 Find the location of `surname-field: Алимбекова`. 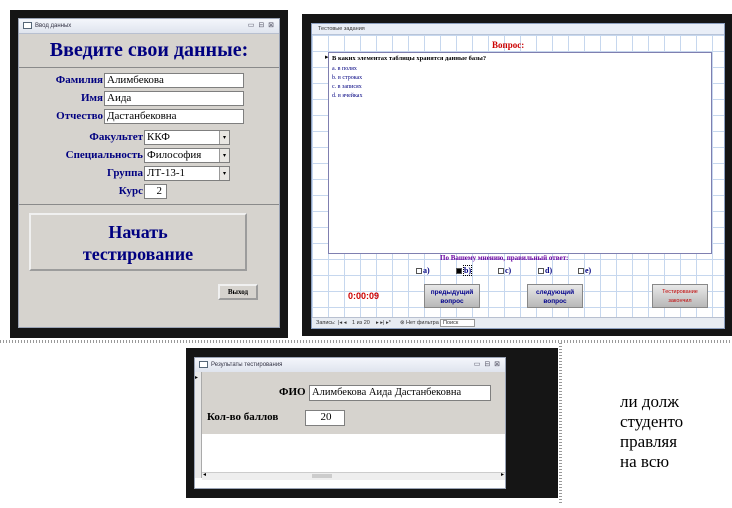

surname-field: Алимбекова is located at coordinates (174, 80).